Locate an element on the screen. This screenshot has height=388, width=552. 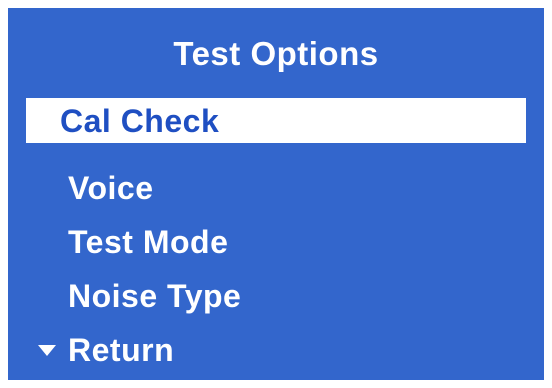
menu-item-label: Return is located at coordinates (121, 350).